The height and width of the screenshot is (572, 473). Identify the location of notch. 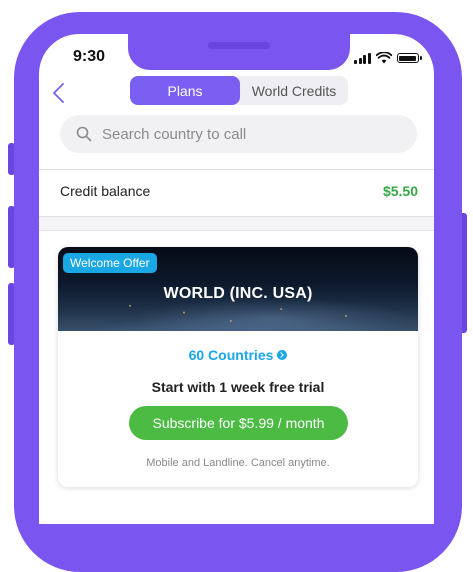
(239, 52).